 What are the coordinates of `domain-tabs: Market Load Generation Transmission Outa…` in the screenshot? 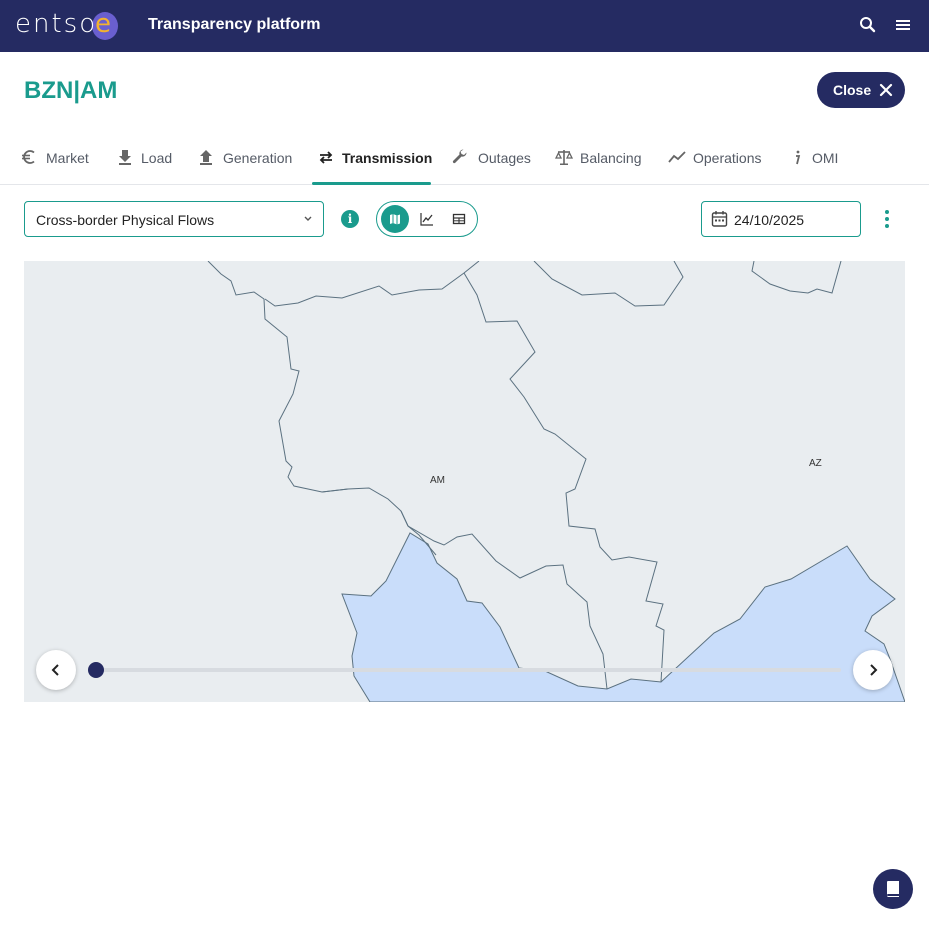 It's located at (464, 157).